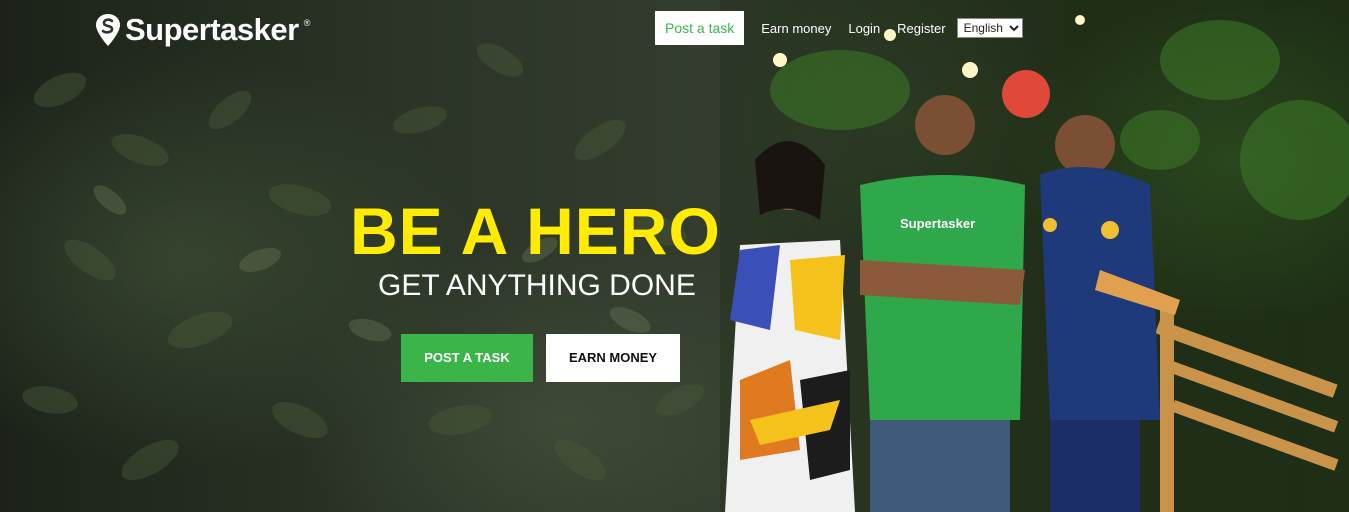 The width and height of the screenshot is (1349, 512). I want to click on language-select: English, so click(989, 28).